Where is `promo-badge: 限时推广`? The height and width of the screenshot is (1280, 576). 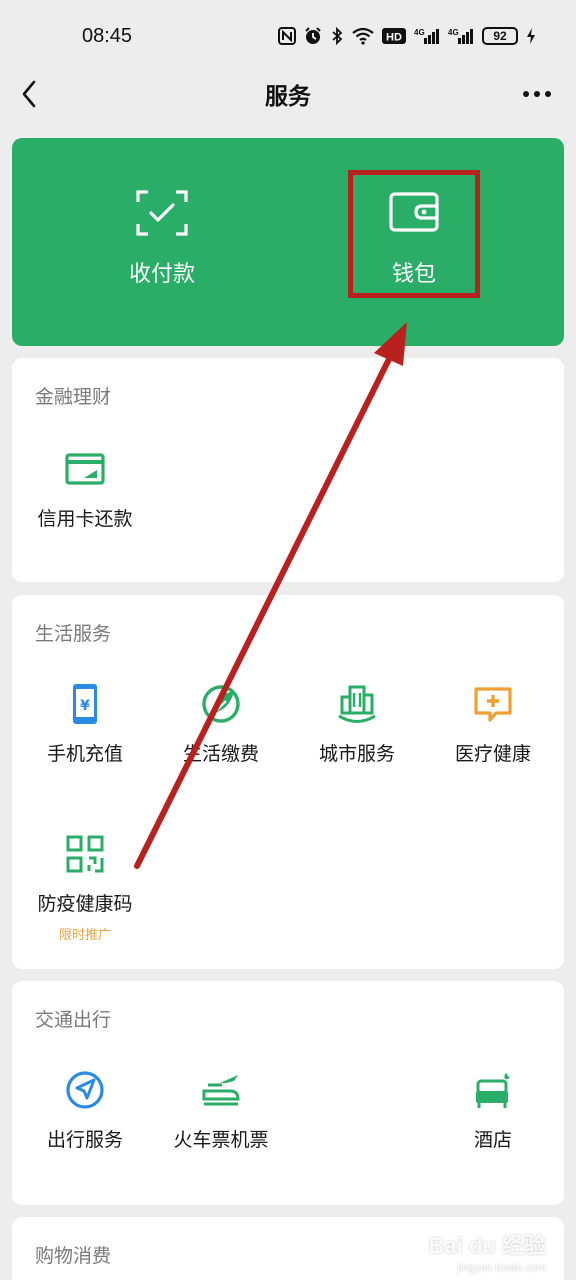
promo-badge: 限时推广 is located at coordinates (84, 935).